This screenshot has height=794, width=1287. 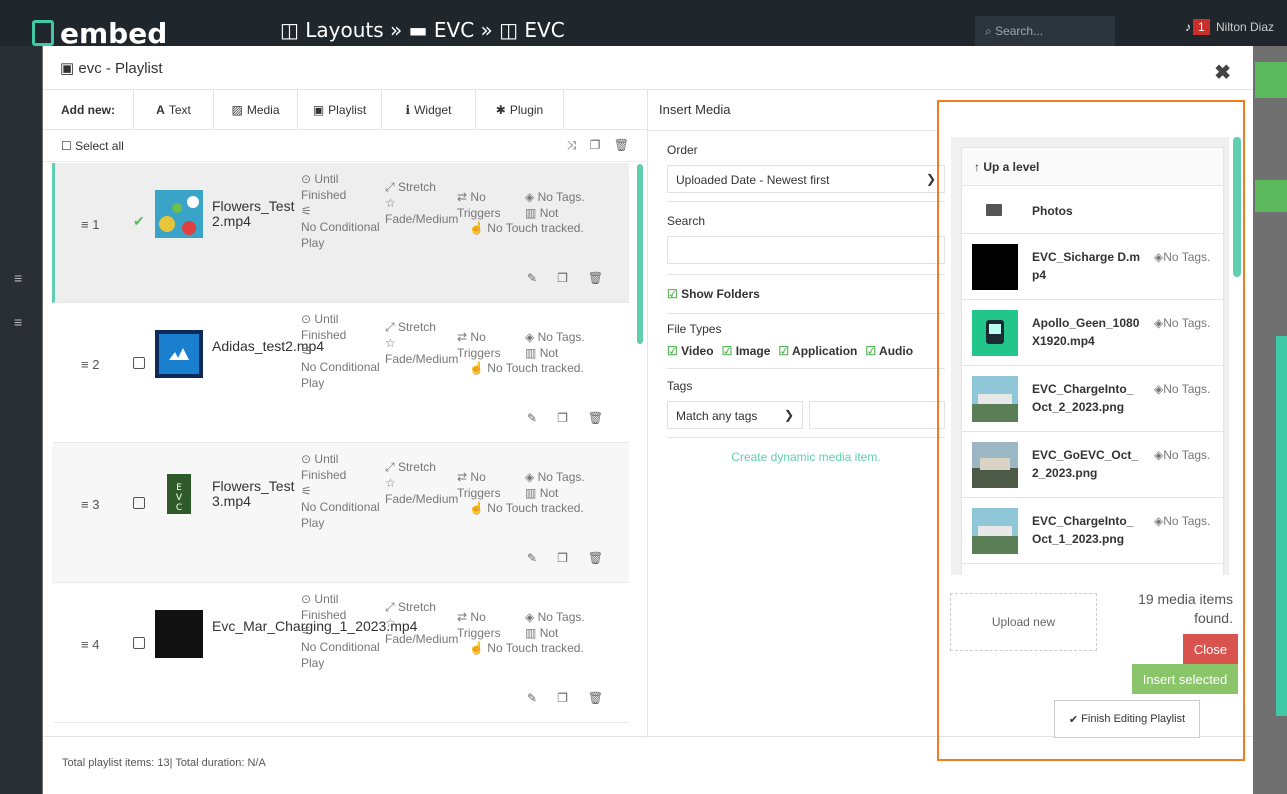 I want to click on order-select: Uploaded Date - Newest first ❯, so click(x=806, y=179).